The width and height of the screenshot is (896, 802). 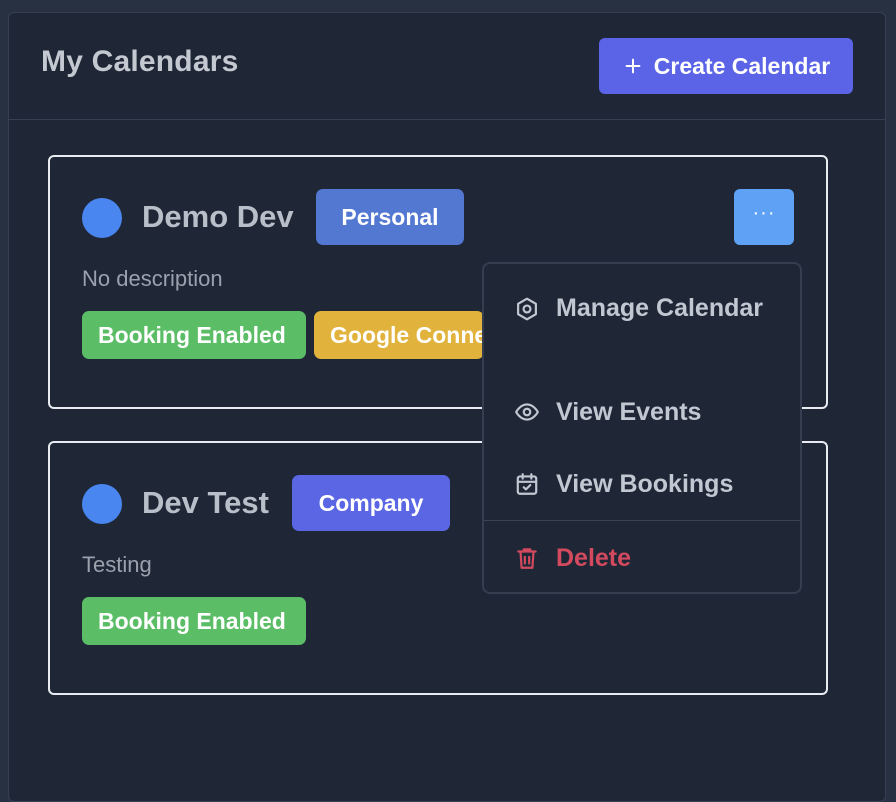 What do you see at coordinates (527, 412) in the screenshot?
I see `eye-icon` at bounding box center [527, 412].